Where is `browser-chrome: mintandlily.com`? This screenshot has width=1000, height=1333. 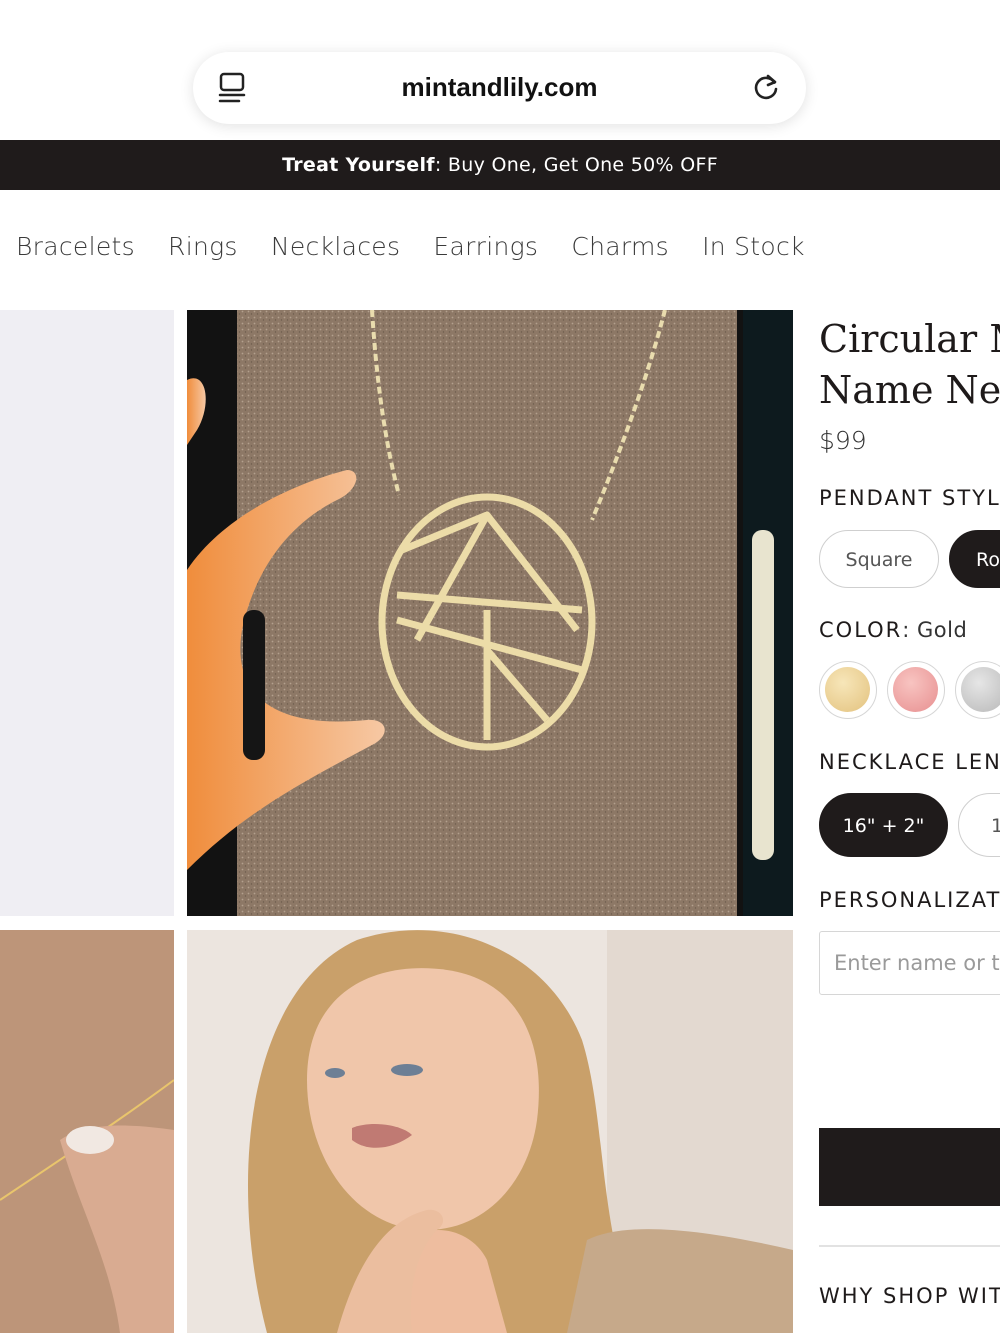 browser-chrome: mintandlily.com is located at coordinates (500, 70).